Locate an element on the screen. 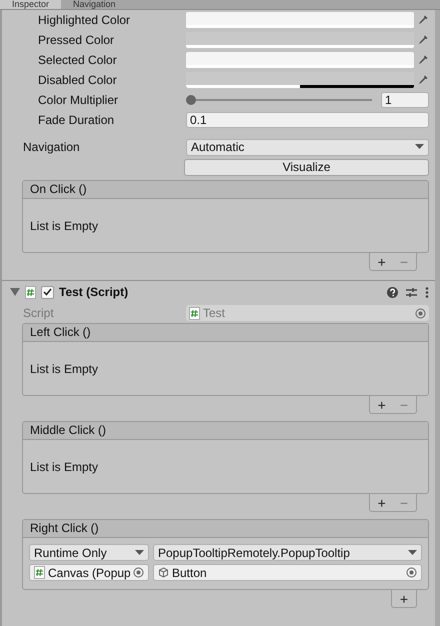 Image resolution: width=440 pixels, height=626 pixels. slider-thumb is located at coordinates (191, 100).